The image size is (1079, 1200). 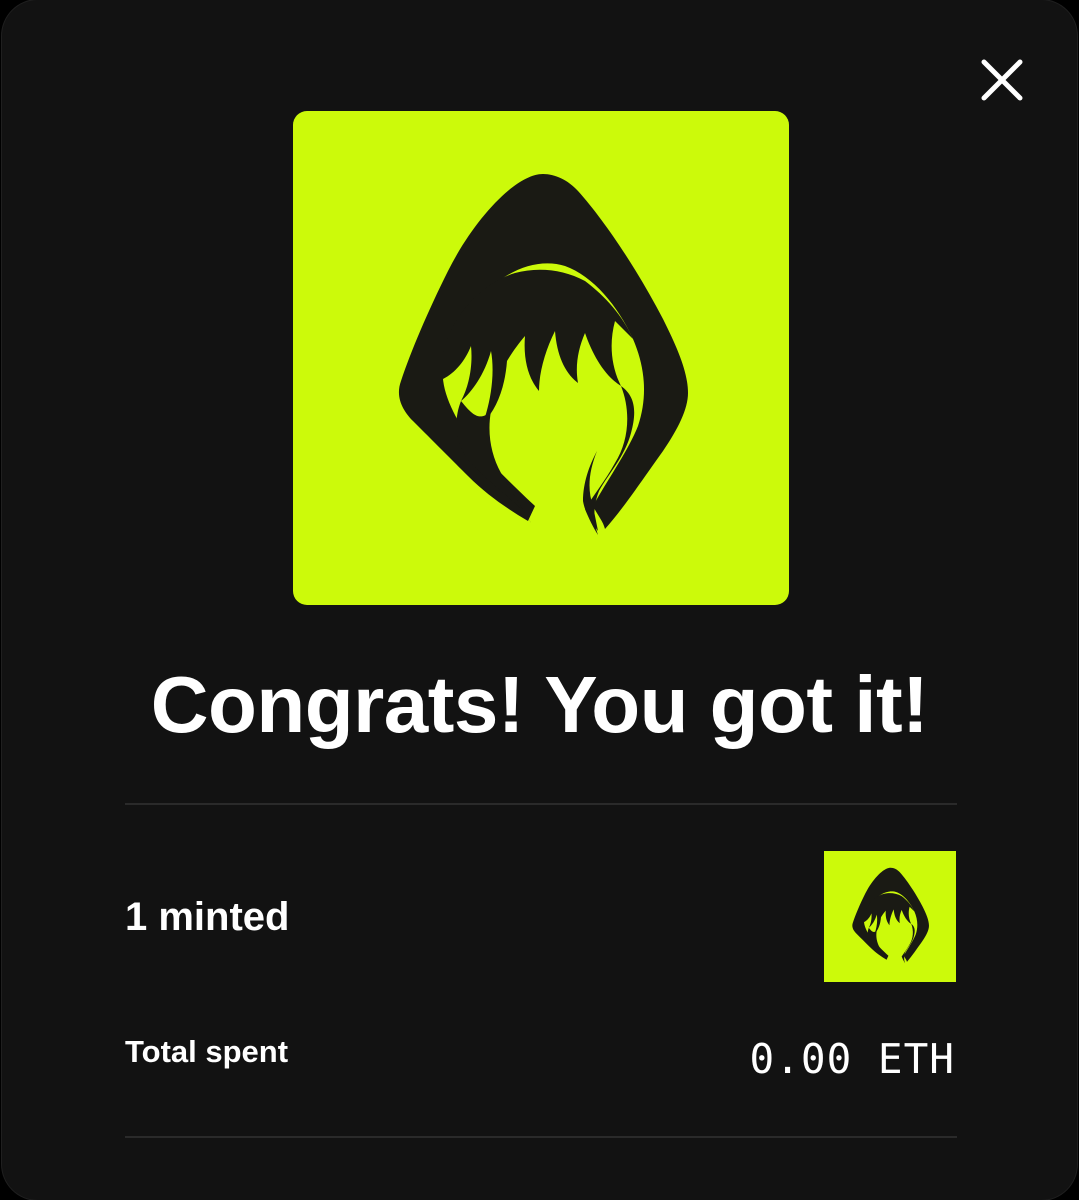 I want to click on minted-count: 1 minted, so click(x=207, y=917).